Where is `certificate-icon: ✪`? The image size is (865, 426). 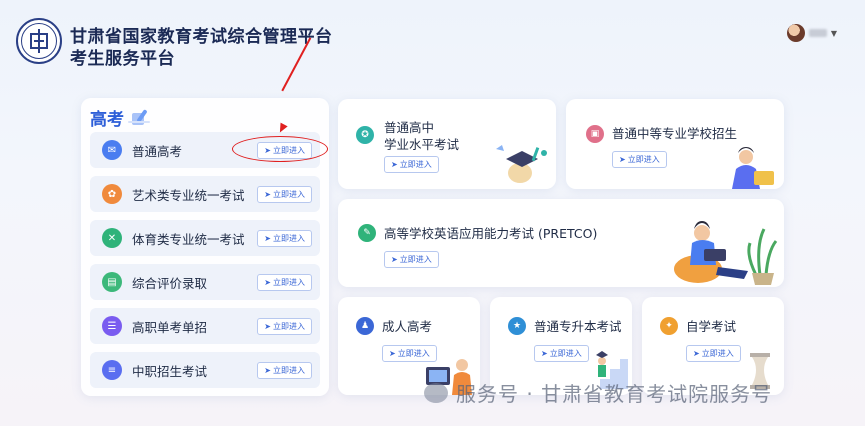
certificate-icon: ✪ is located at coordinates (365, 135).